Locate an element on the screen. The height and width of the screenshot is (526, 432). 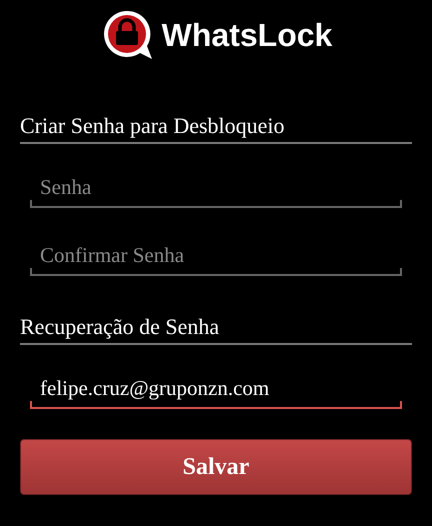
app-title: WhatsLock is located at coordinates (247, 35).